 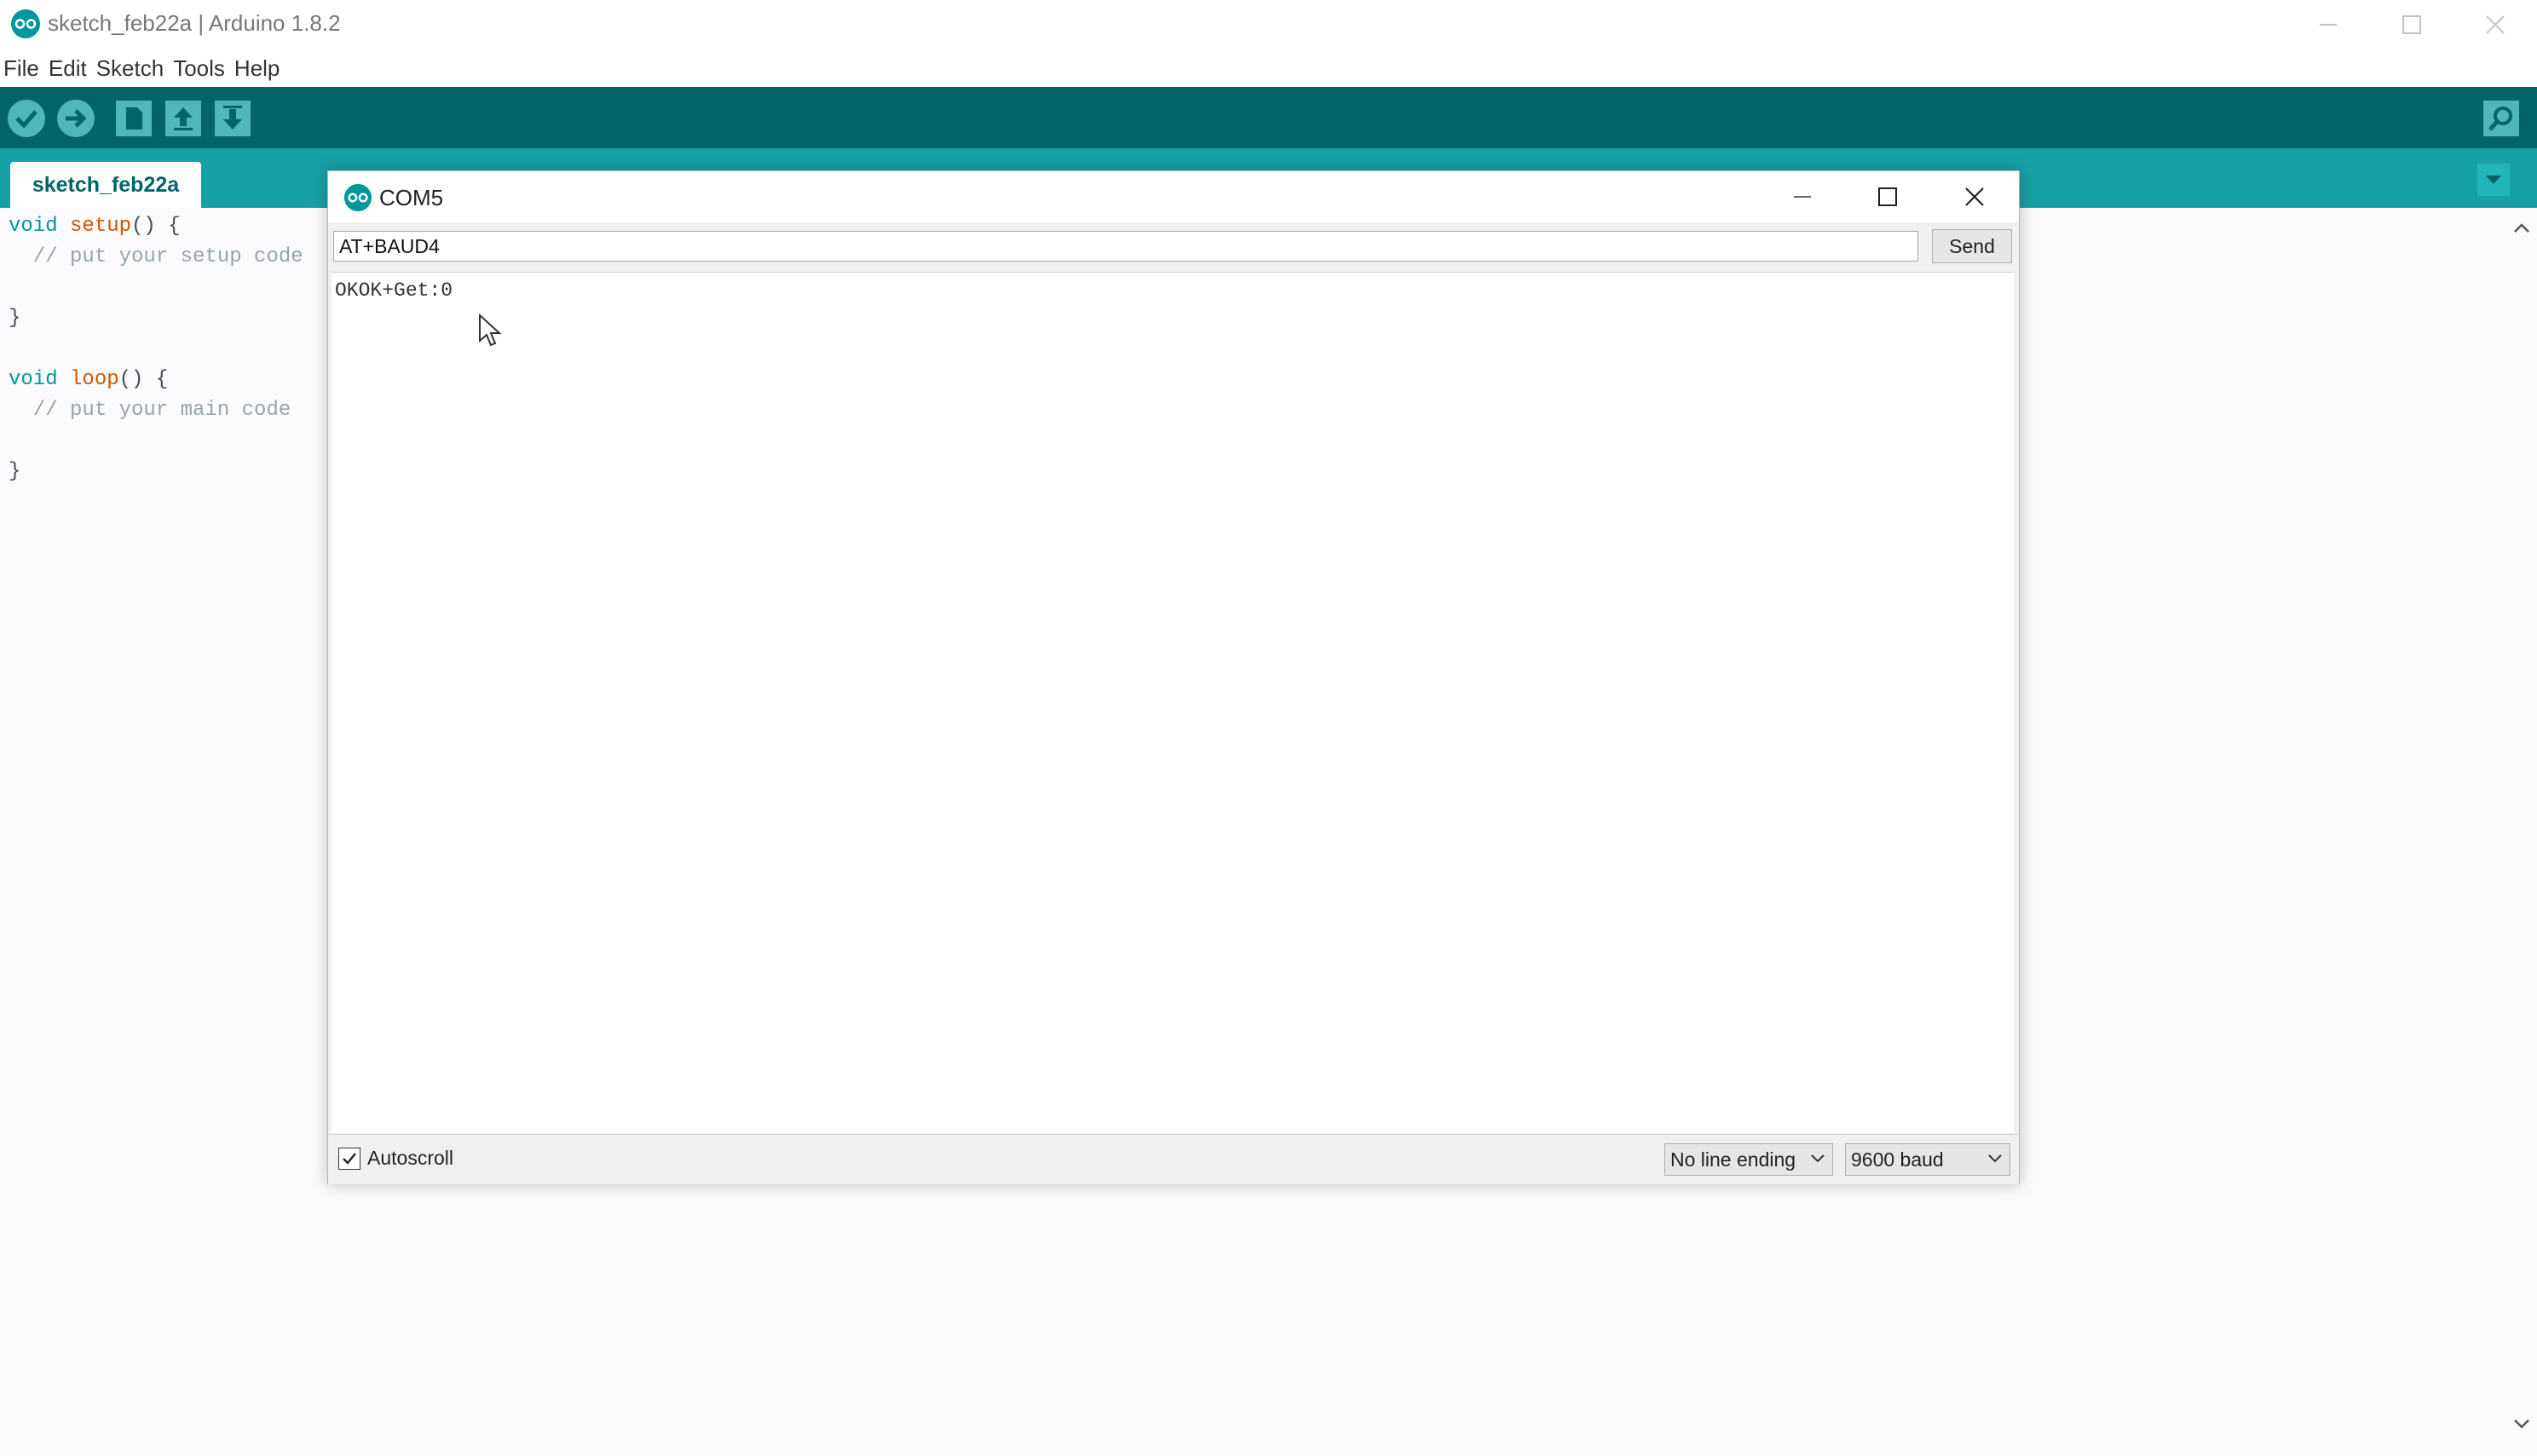 What do you see at coordinates (1972, 246) in the screenshot?
I see `send-button: Send` at bounding box center [1972, 246].